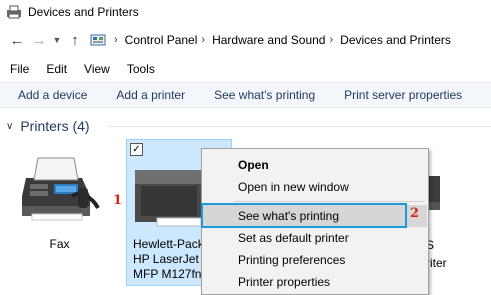 Image resolution: width=491 pixels, height=295 pixels. Describe the element at coordinates (304, 215) in the screenshot. I see `annotation-highlight-box` at that location.